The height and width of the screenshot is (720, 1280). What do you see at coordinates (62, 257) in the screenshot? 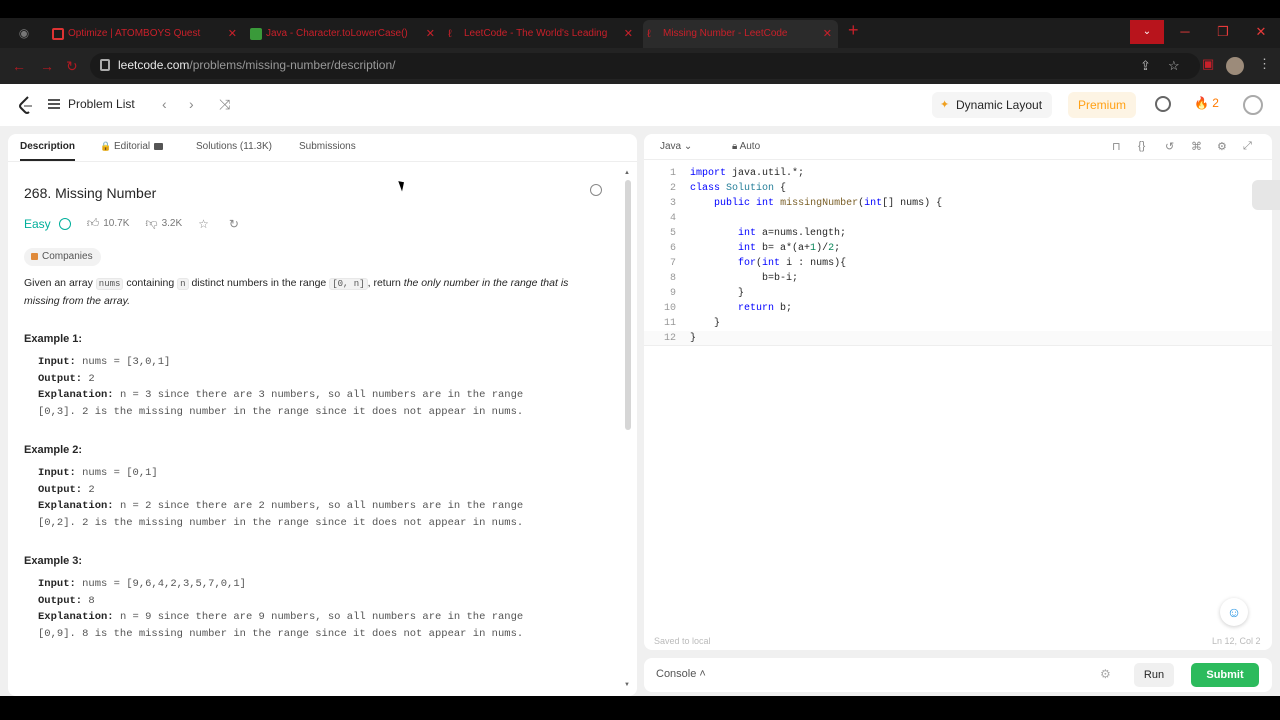
I see `companies-tag: Companies` at bounding box center [62, 257].